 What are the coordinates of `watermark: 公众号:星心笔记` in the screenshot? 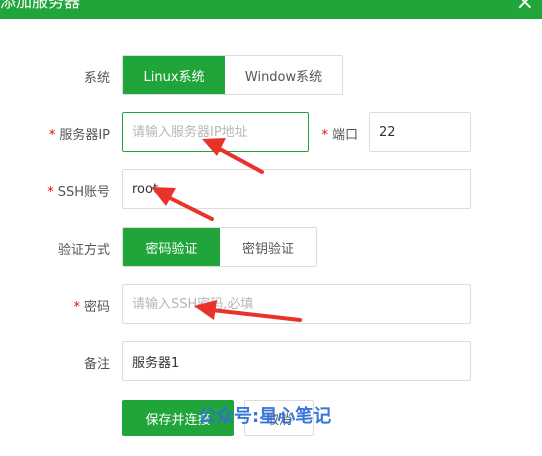 It's located at (265, 416).